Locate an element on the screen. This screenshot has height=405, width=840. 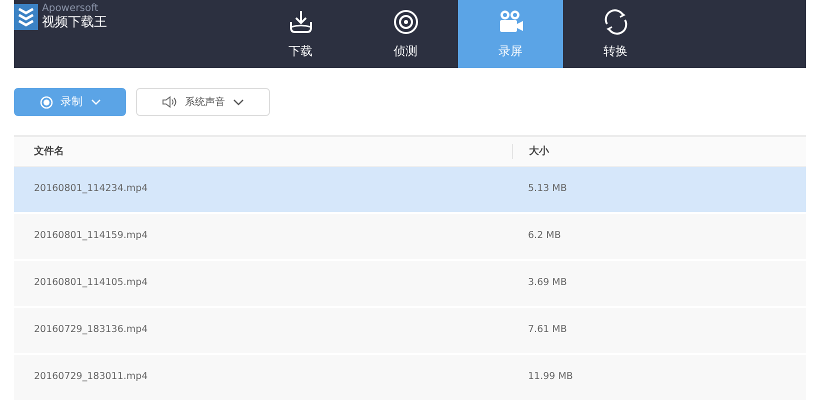
file-name: 20160729_183136.mp4 is located at coordinates (91, 330).